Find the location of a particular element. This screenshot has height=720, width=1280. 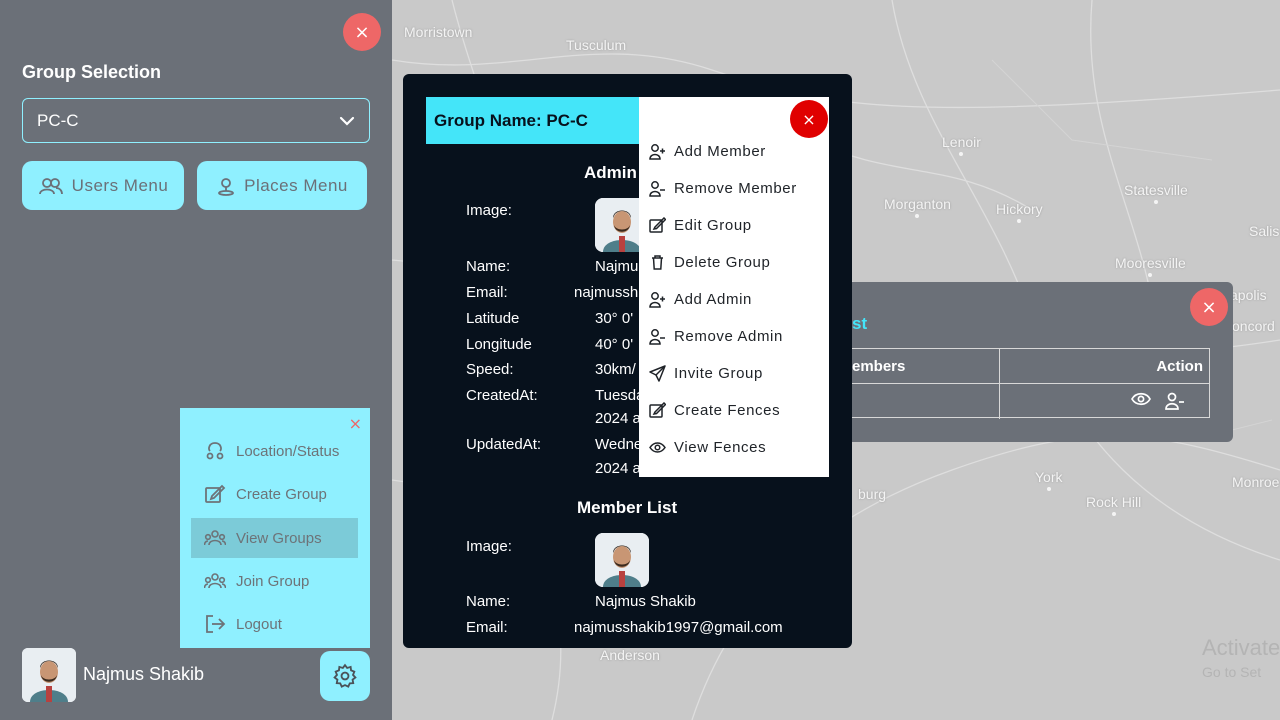

member-avatar-photo is located at coordinates (622, 560).